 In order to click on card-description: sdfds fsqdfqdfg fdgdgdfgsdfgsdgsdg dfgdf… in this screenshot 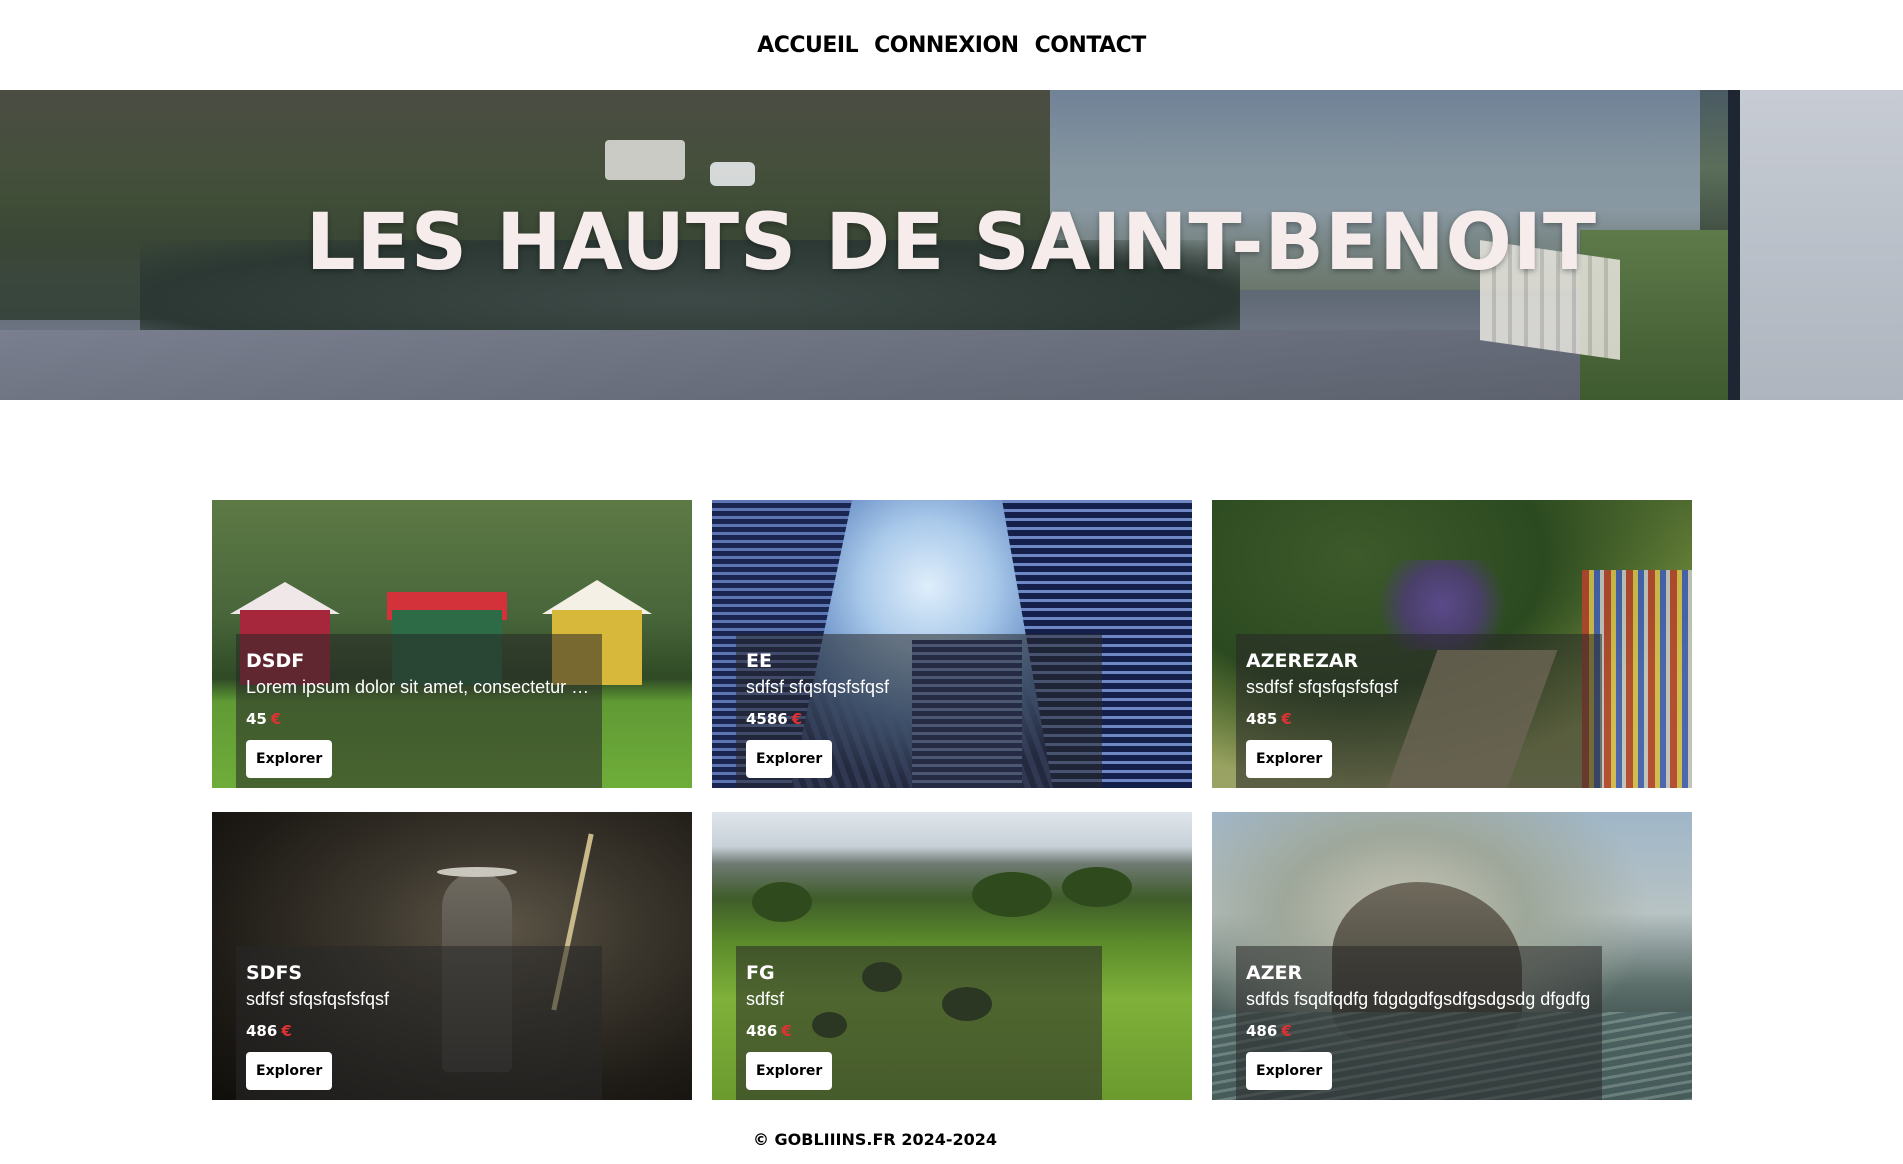, I will do `click(1418, 999)`.